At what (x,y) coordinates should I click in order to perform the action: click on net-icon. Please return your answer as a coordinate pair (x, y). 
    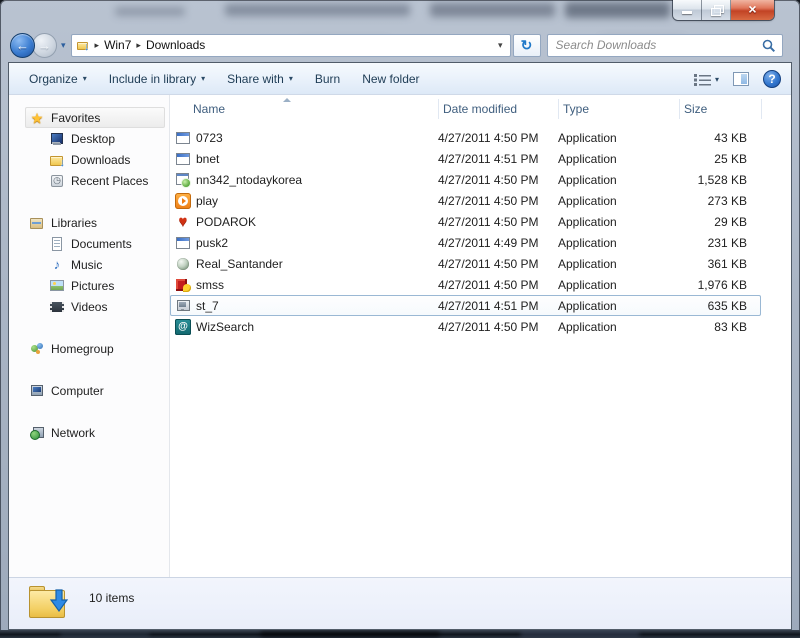
    Looking at the image, I should click on (37, 433).